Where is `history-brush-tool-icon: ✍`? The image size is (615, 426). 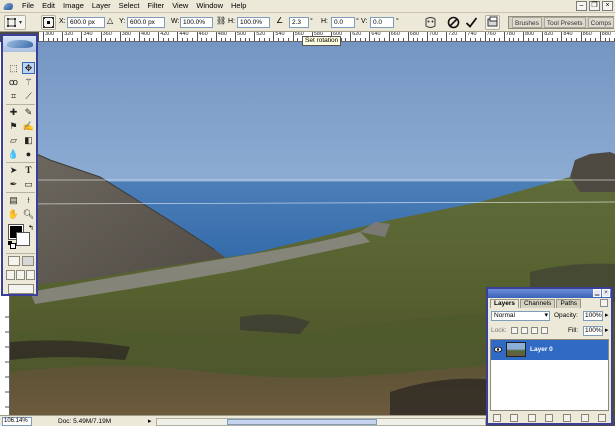 history-brush-tool-icon: ✍ is located at coordinates (28, 126).